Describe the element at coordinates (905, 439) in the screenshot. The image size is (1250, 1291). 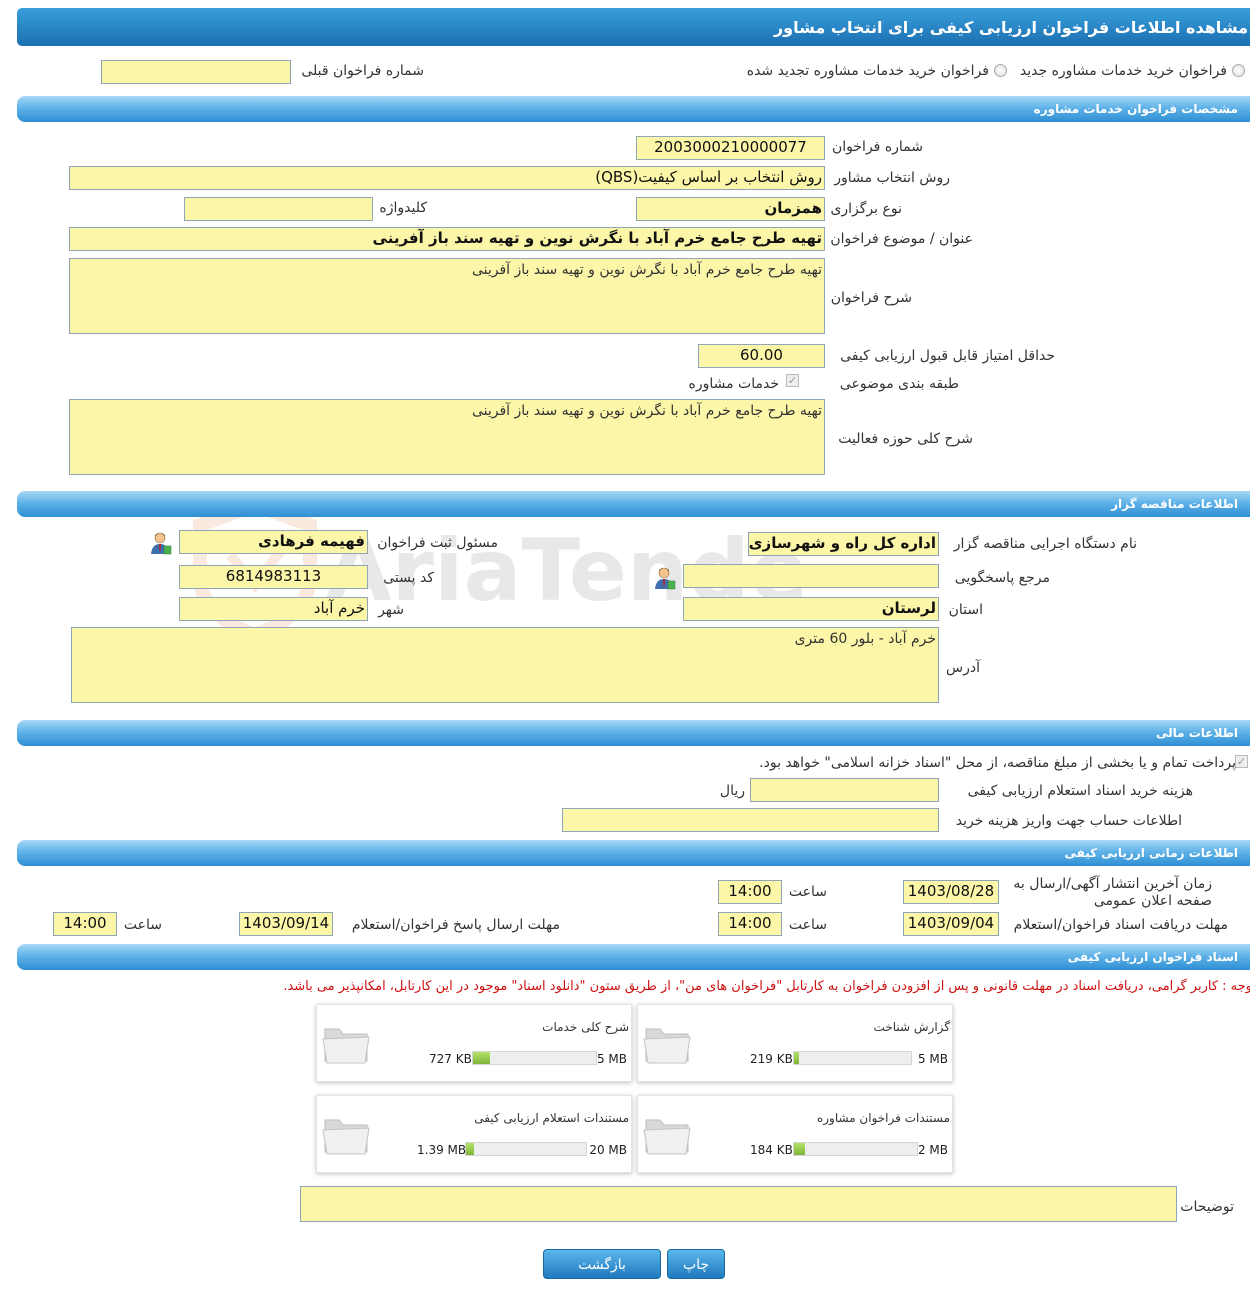
I see `activity-label: شرح کلی حوزه فعالیت` at that location.